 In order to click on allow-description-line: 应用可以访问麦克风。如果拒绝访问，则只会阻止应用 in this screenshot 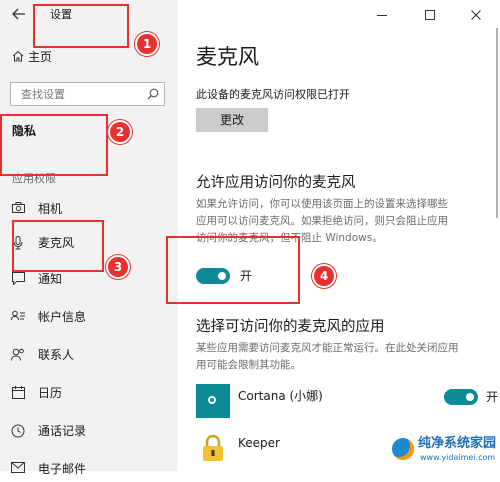, I will do `click(322, 221)`.